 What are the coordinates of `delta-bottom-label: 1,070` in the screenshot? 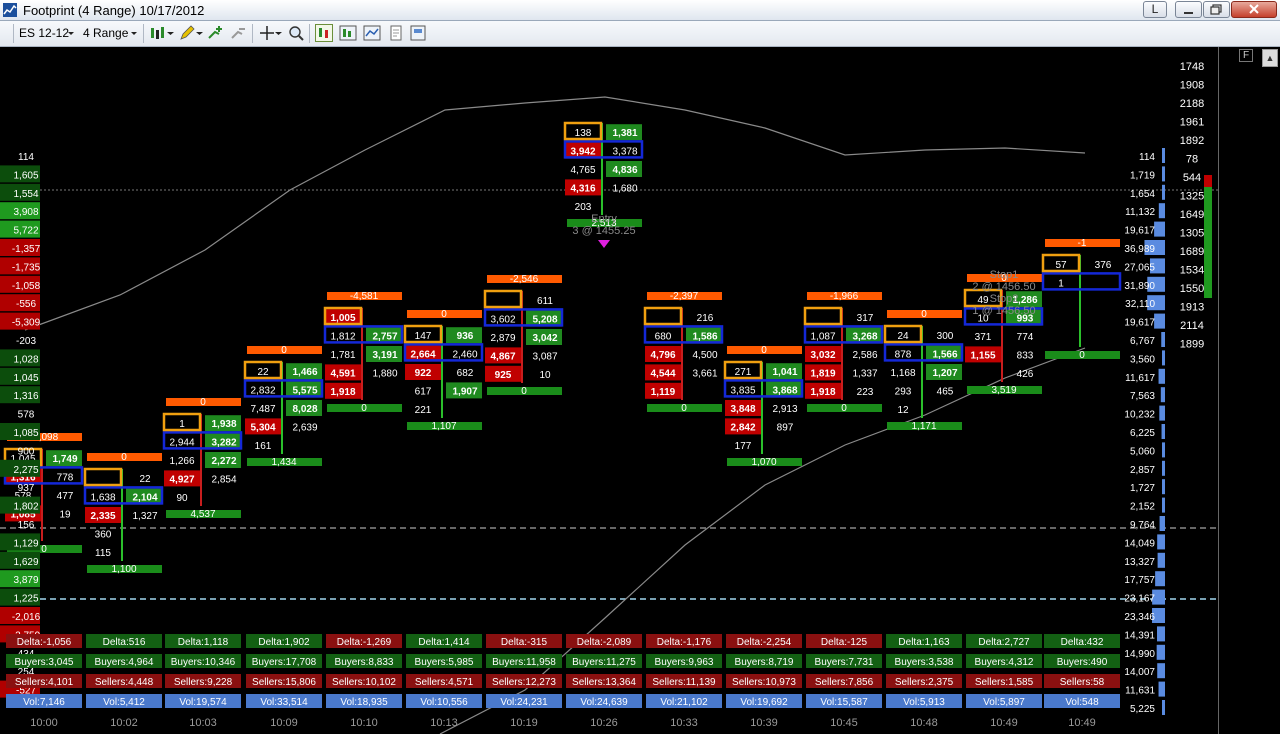 It's located at (763, 462).